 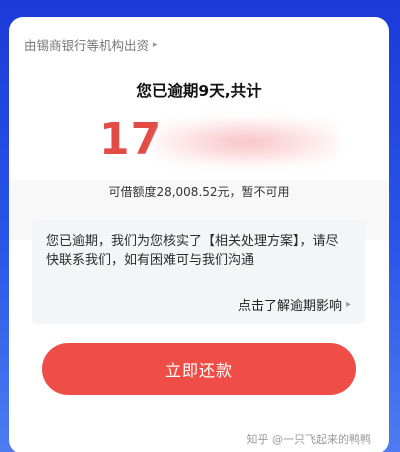 What do you see at coordinates (199, 369) in the screenshot?
I see `repay-now-button: 立即还款` at bounding box center [199, 369].